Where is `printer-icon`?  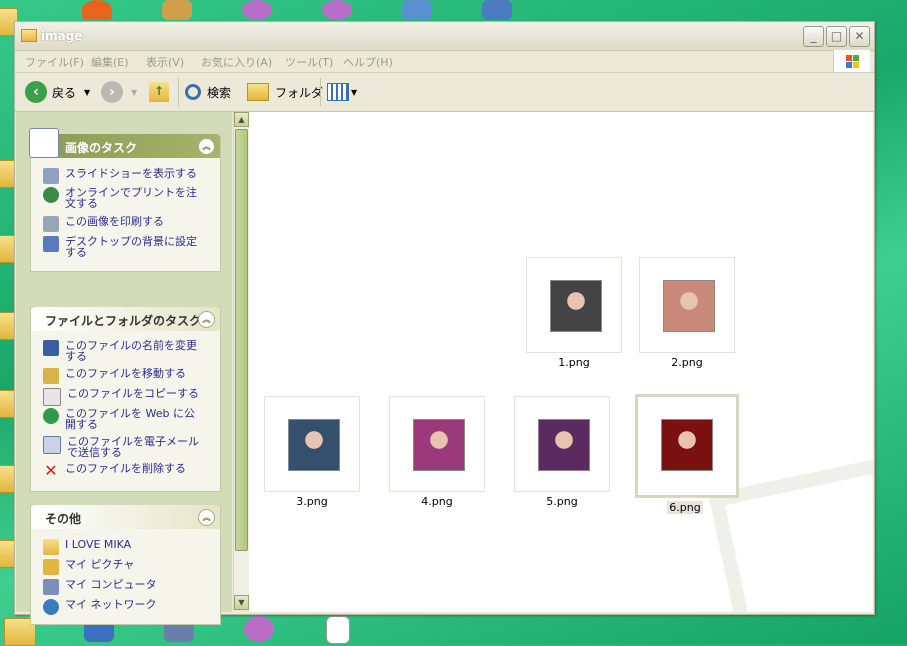 printer-icon is located at coordinates (51, 224).